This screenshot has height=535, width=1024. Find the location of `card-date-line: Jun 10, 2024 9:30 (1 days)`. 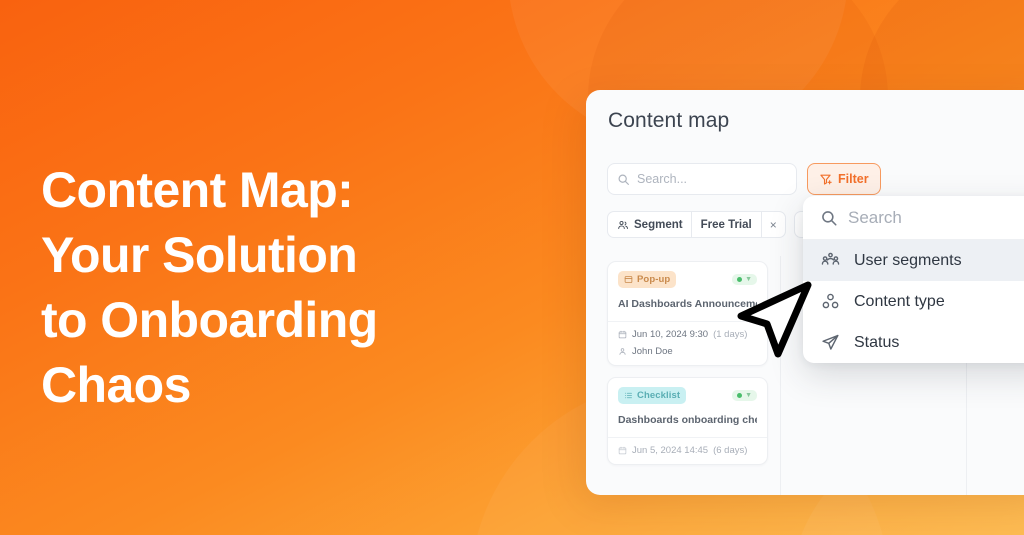

card-date-line: Jun 10, 2024 9:30 (1 days) is located at coordinates (687, 334).